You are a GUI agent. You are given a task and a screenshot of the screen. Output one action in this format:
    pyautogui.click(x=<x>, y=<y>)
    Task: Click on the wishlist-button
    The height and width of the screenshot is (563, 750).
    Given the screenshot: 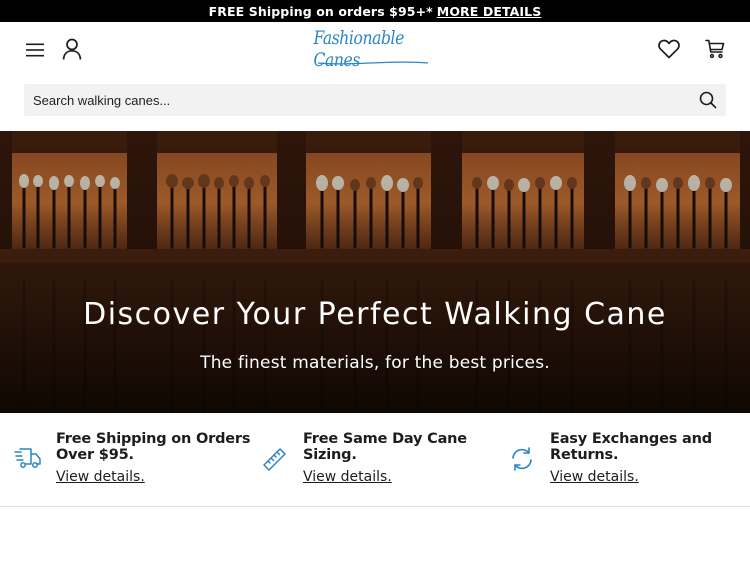 What is the action you would take?
    pyautogui.click(x=669, y=49)
    